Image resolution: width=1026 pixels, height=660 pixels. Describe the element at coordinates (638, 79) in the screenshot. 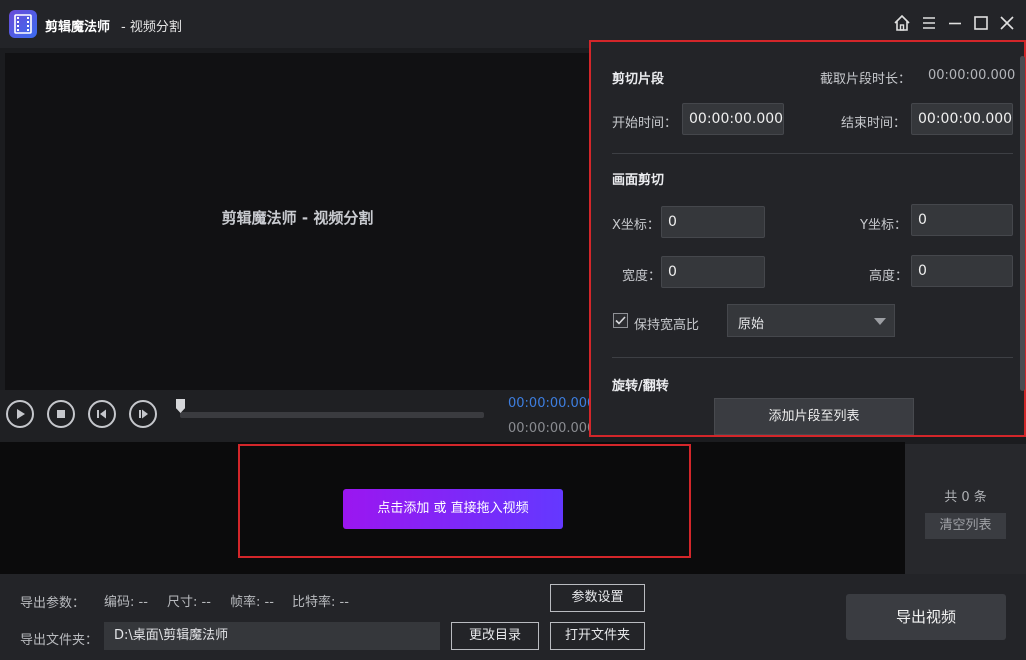

I see `cut-segment-title: 剪切片段` at that location.